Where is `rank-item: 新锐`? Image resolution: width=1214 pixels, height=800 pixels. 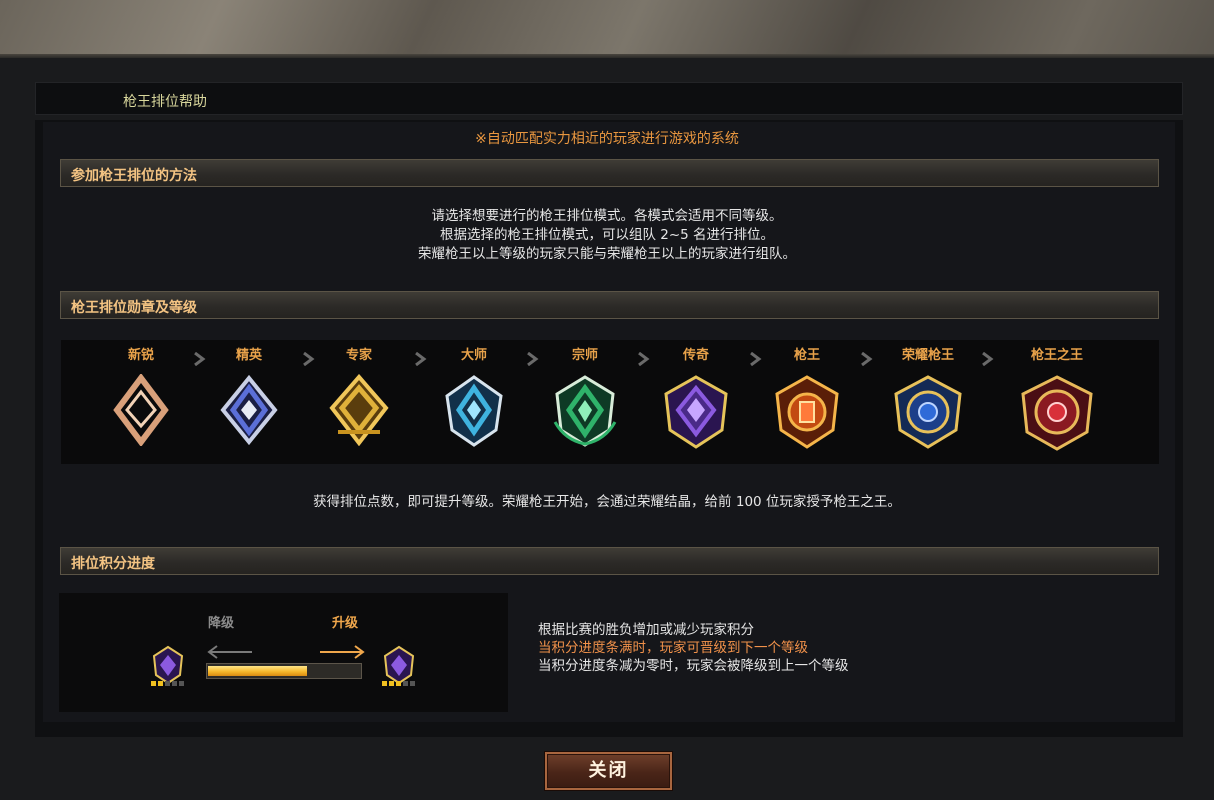 rank-item: 新锐 is located at coordinates (141, 396).